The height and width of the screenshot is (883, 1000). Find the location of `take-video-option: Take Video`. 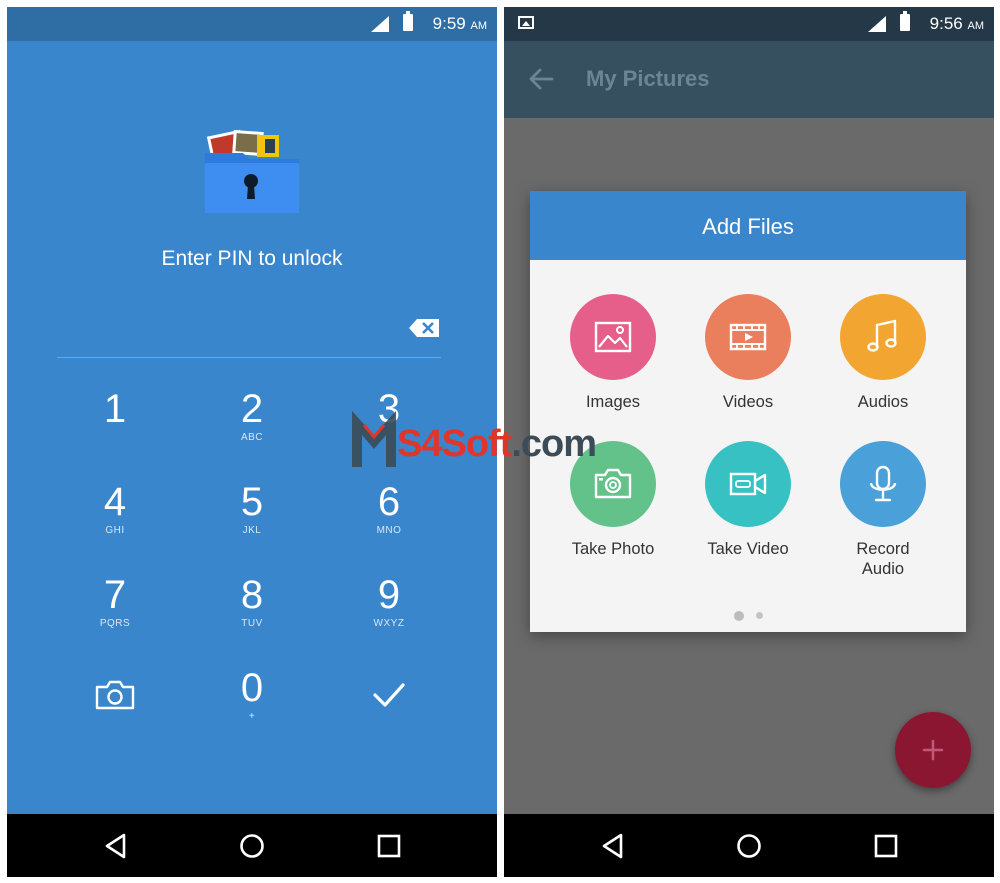

take-video-option: Take Video is located at coordinates (748, 500).